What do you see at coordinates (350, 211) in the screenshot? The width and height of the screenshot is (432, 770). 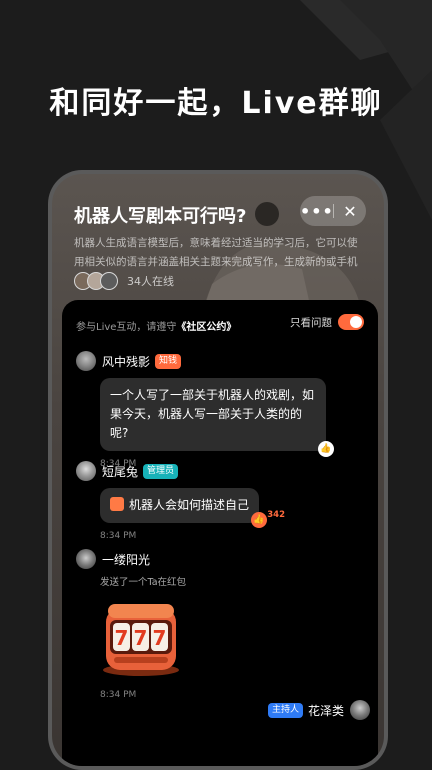 I see `close-icon: ✕` at bounding box center [350, 211].